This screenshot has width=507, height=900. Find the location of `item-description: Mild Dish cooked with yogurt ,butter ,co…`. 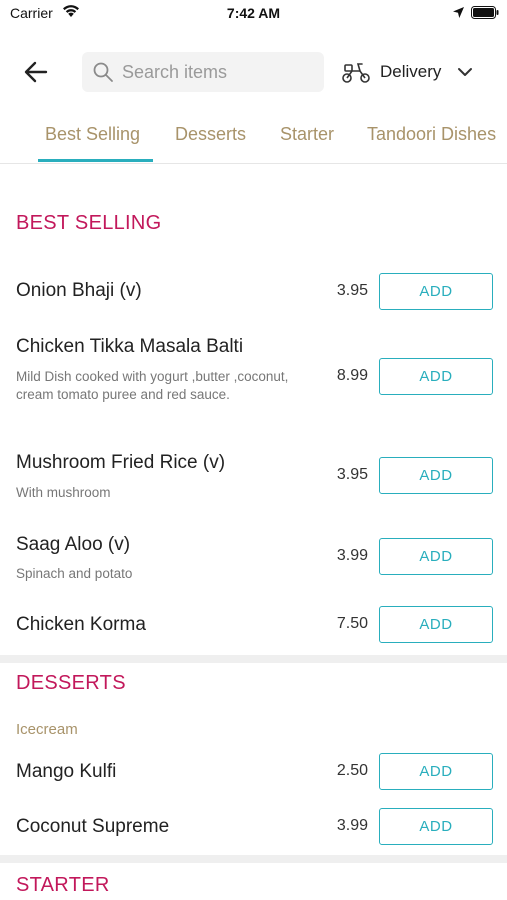

item-description: Mild Dish cooked with yogurt ,butter ,co… is located at coordinates (152, 385).